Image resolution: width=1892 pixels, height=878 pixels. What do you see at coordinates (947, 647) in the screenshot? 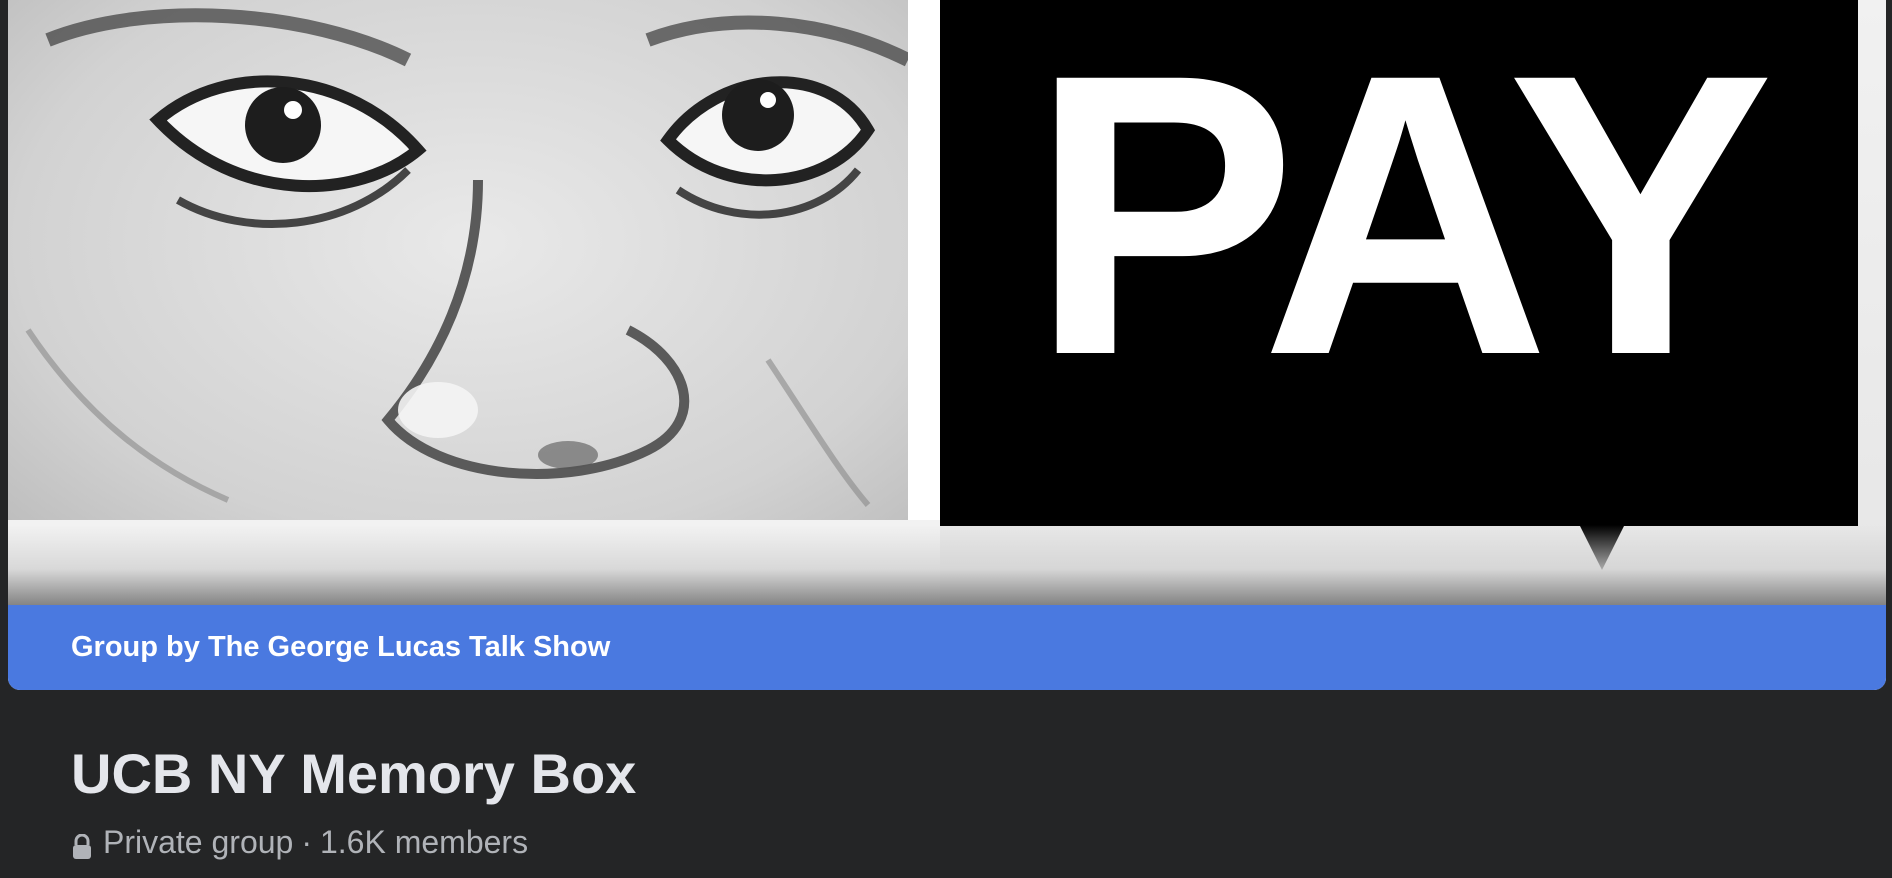
I see `group-owner-bar: Group by The George Lucas Talk Show` at bounding box center [947, 647].